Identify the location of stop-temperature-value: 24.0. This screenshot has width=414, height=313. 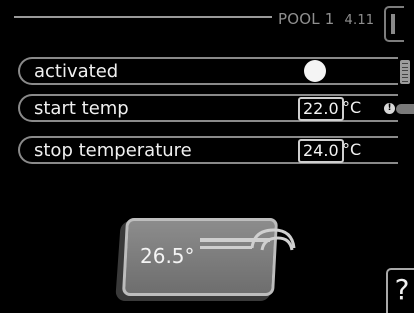
(321, 151).